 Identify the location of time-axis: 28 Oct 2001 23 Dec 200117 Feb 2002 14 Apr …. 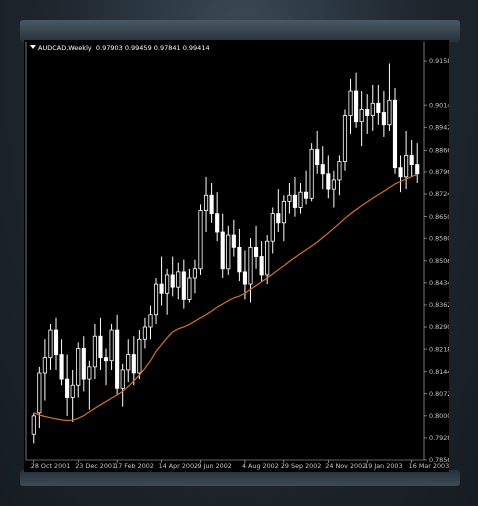
(237, 464).